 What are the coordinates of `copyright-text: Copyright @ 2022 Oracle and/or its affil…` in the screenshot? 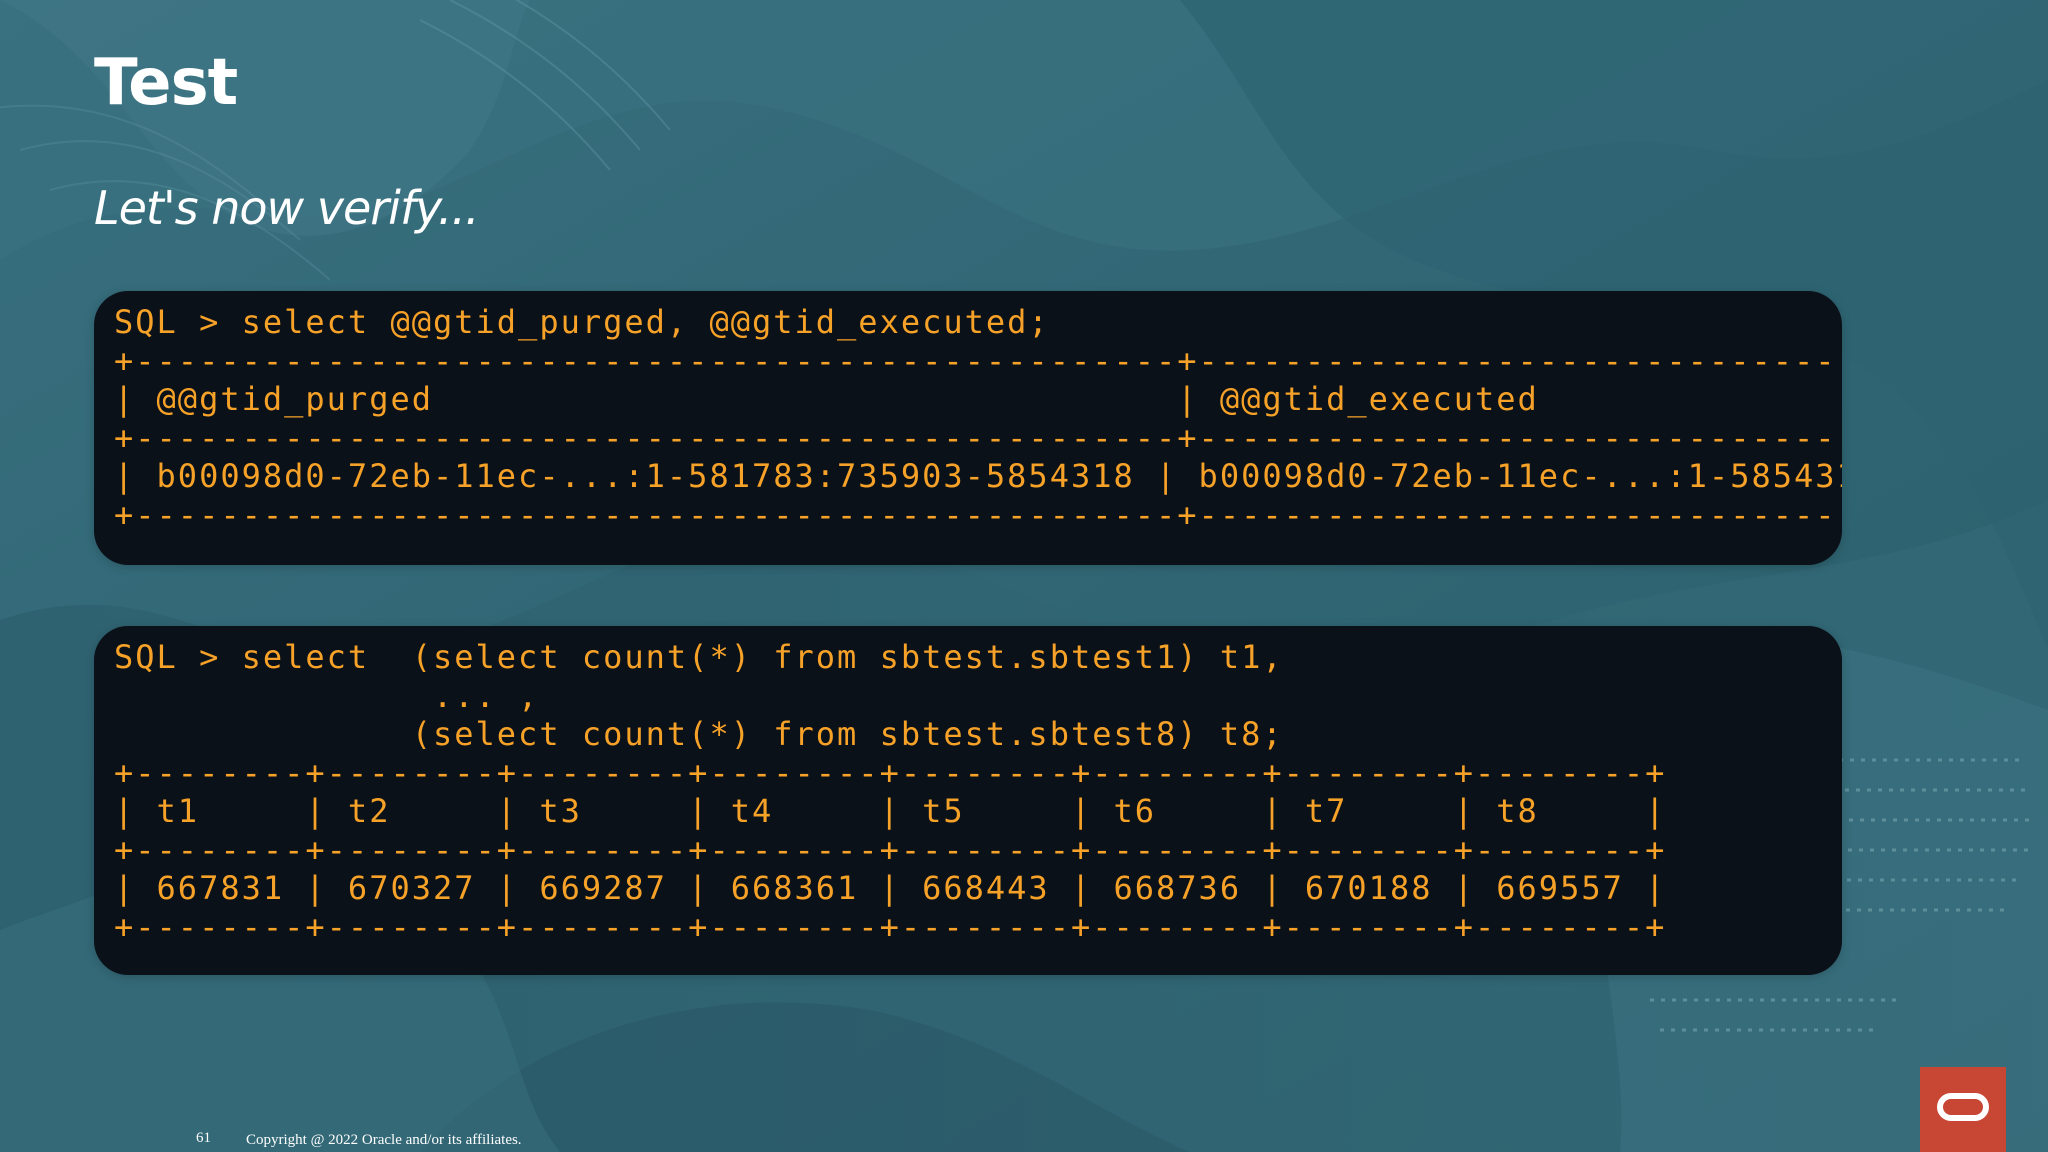 It's located at (384, 1140).